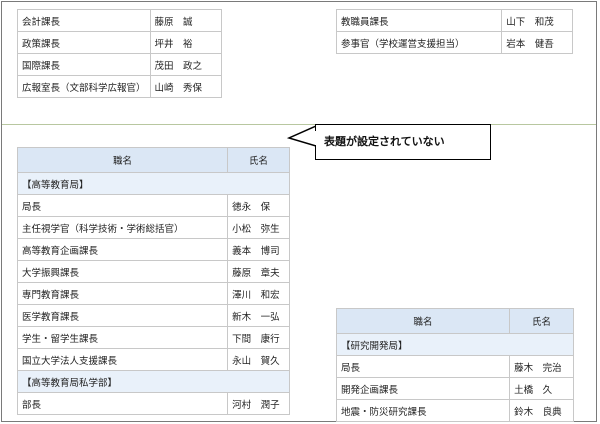  I want to click on person-name: 坪井 裕, so click(186, 42).